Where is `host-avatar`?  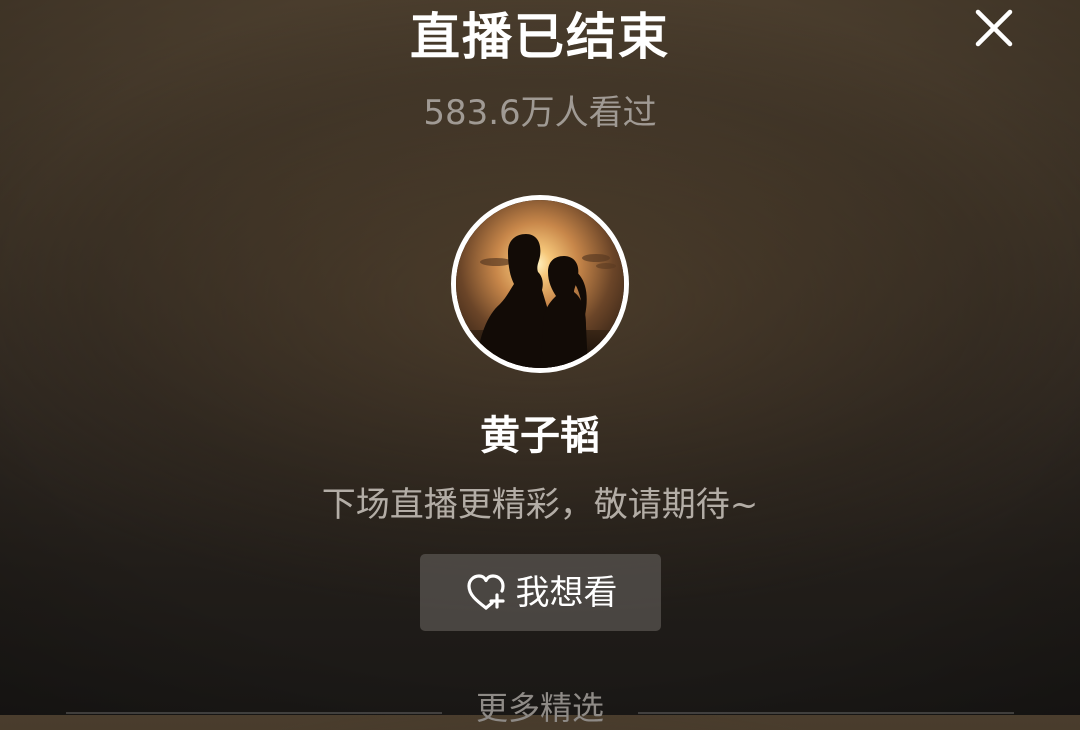
host-avatar is located at coordinates (540, 284).